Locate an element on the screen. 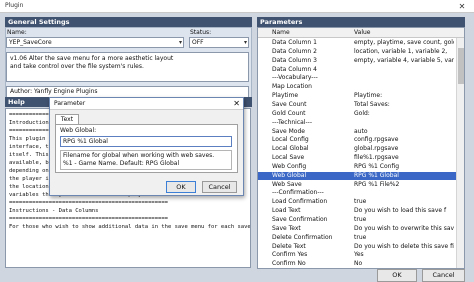 The height and width of the screenshot is (282, 474). parameter-name: Web Global is located at coordinates (289, 175).